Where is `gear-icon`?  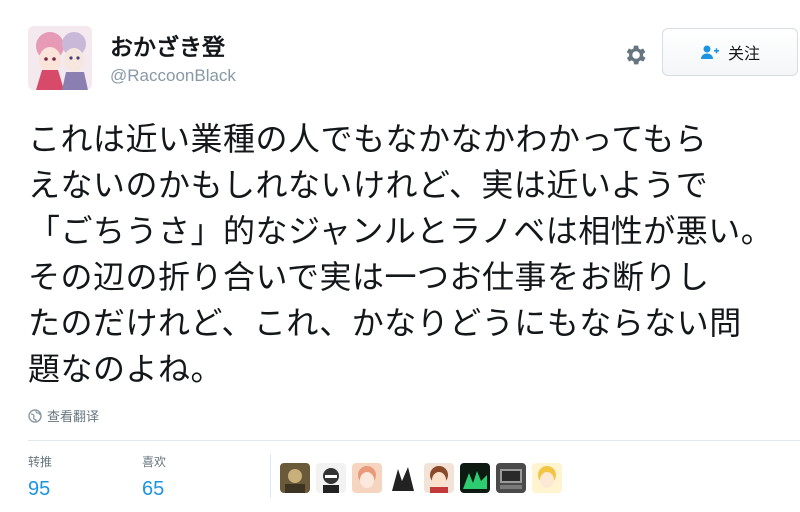
gear-icon is located at coordinates (635, 55).